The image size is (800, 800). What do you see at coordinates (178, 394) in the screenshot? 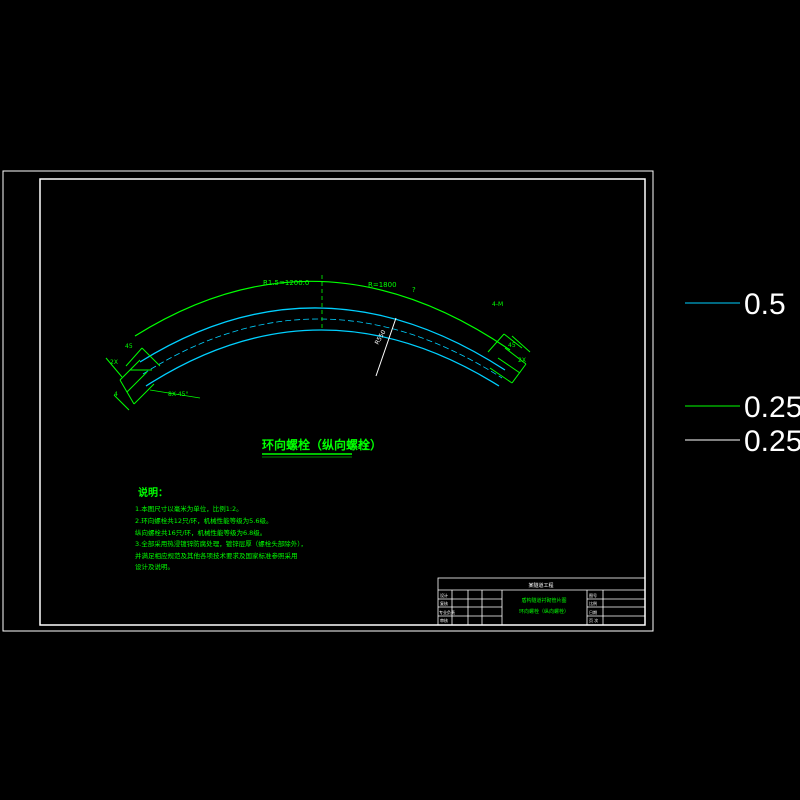
I see `dim-left-angle: 8X 45°` at bounding box center [178, 394].